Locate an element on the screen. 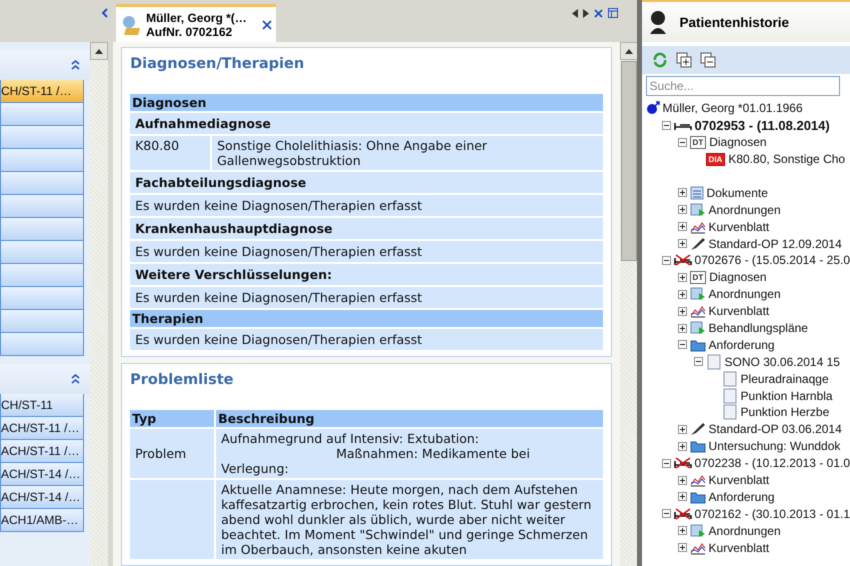  scalpel-icon is located at coordinates (698, 243).